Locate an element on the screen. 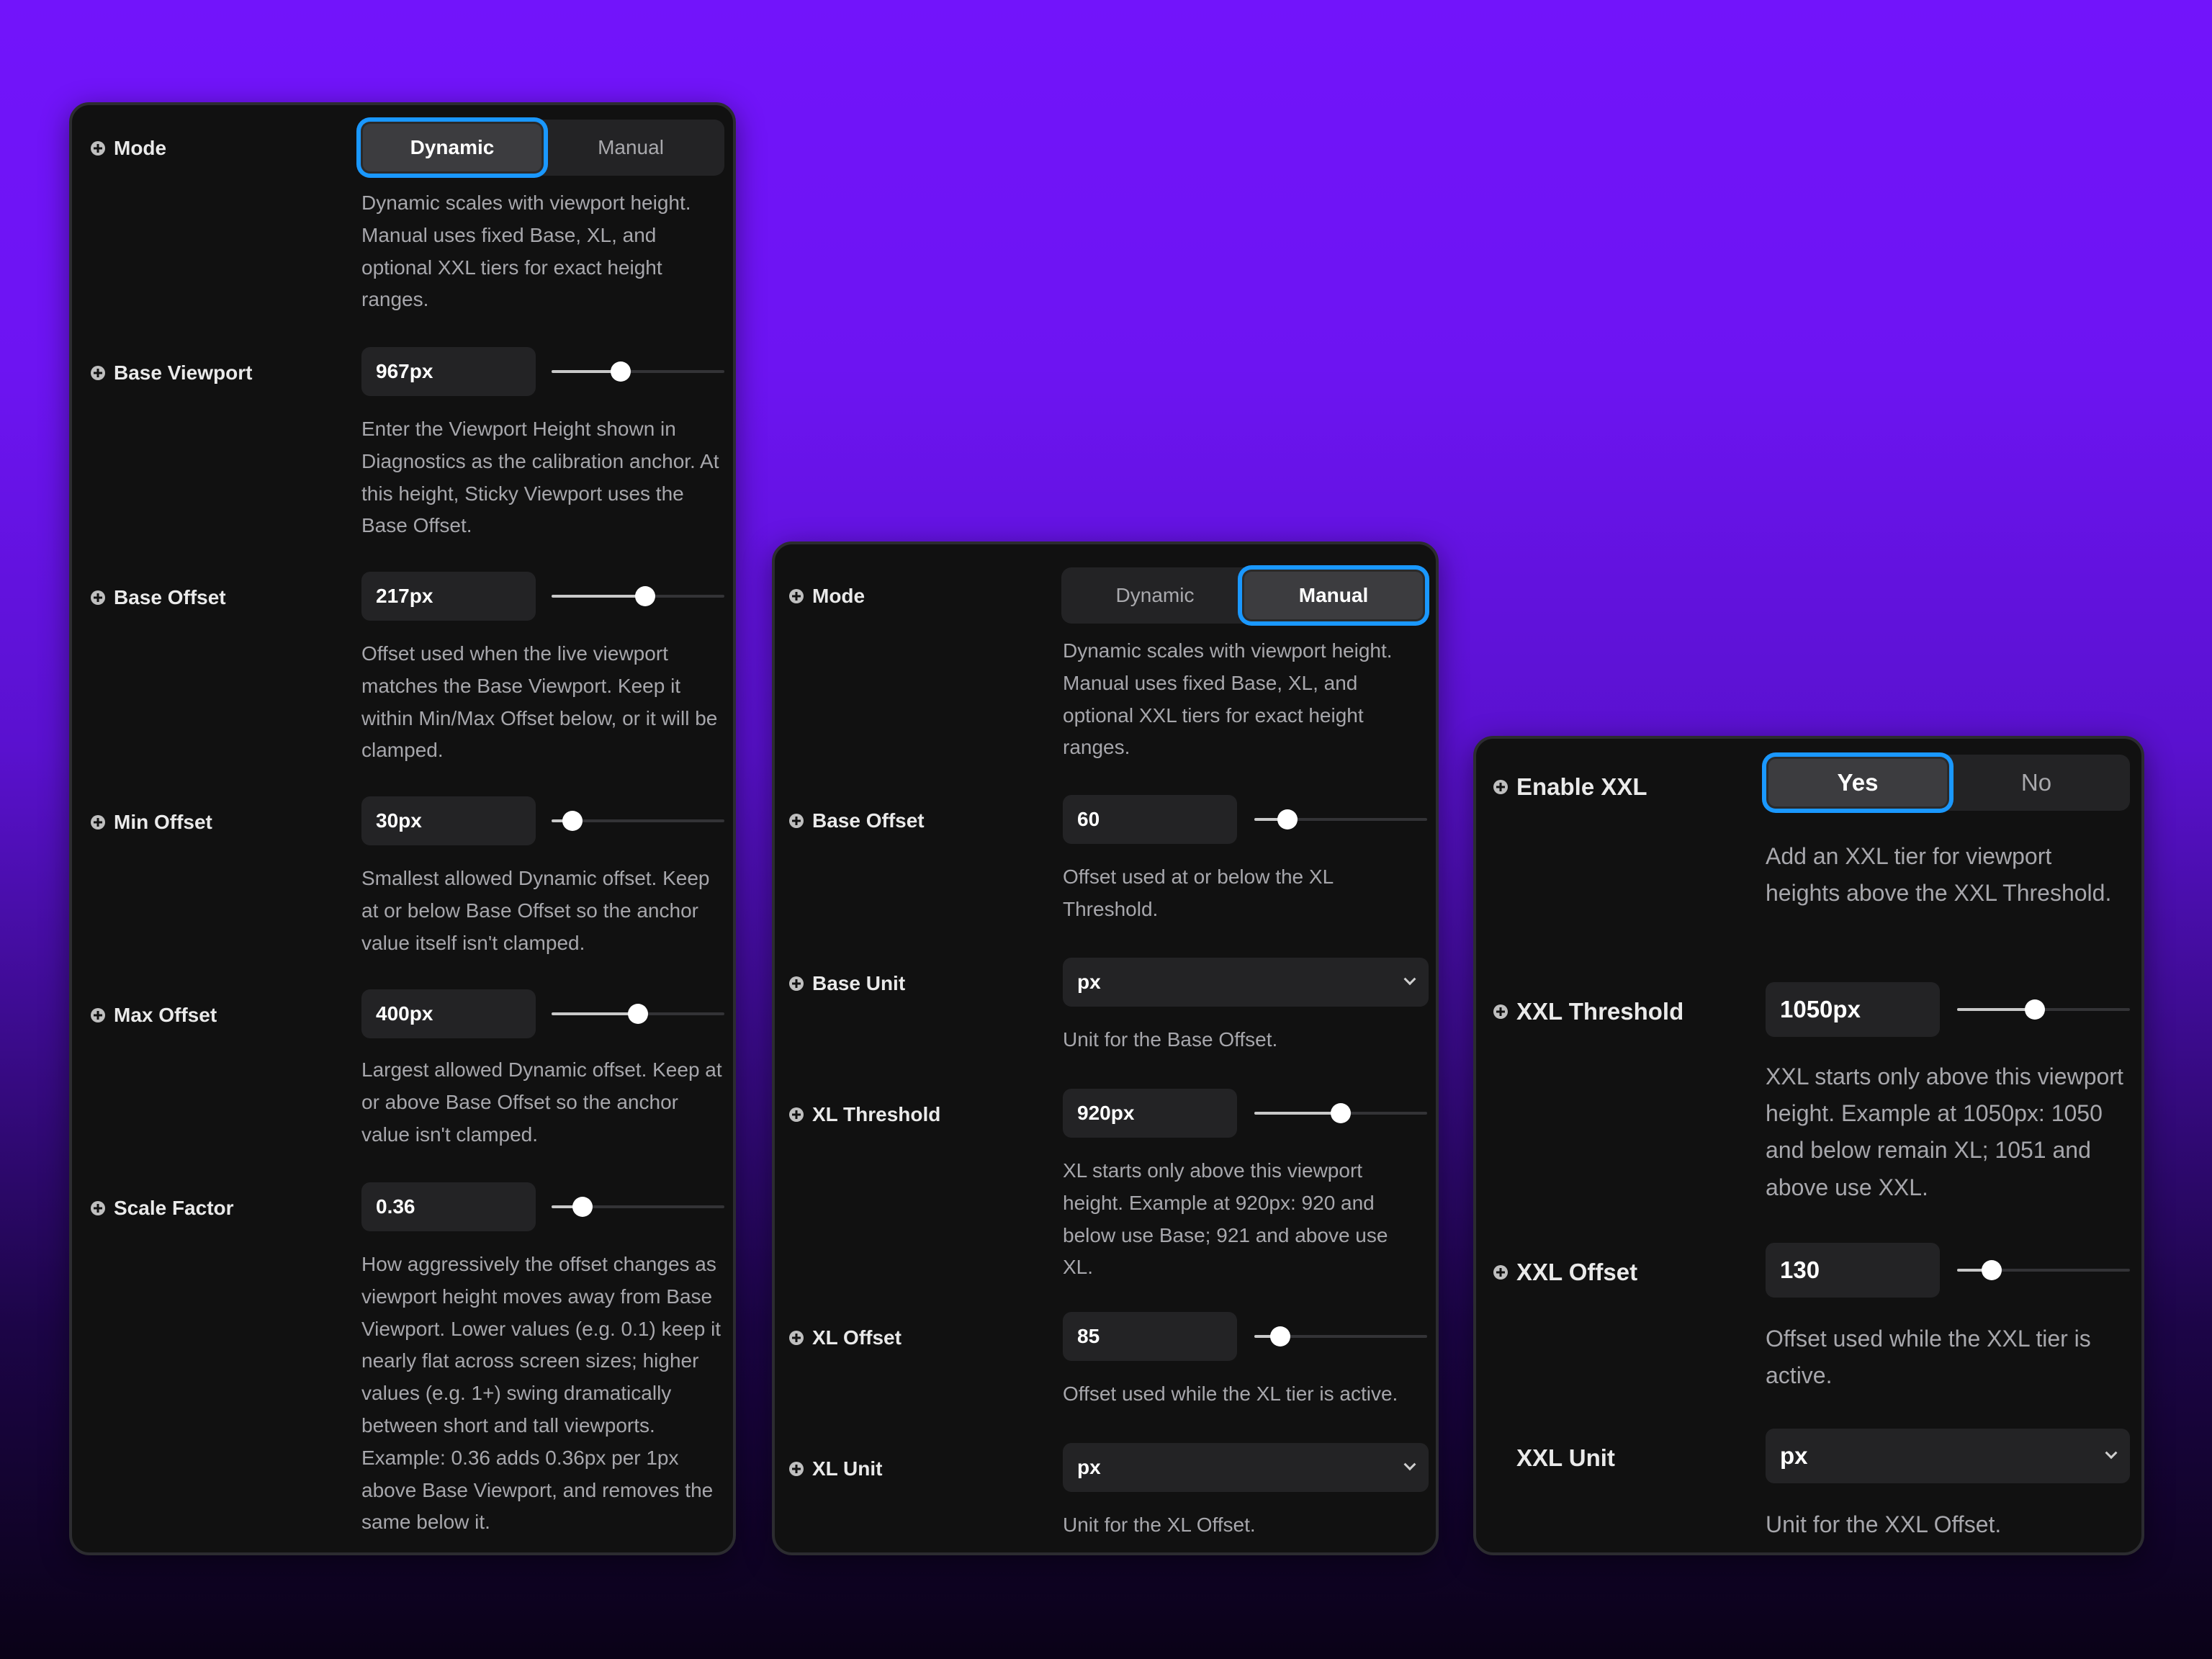  xl-unit-description: Unit for the XL Offset. is located at coordinates (1159, 1525).